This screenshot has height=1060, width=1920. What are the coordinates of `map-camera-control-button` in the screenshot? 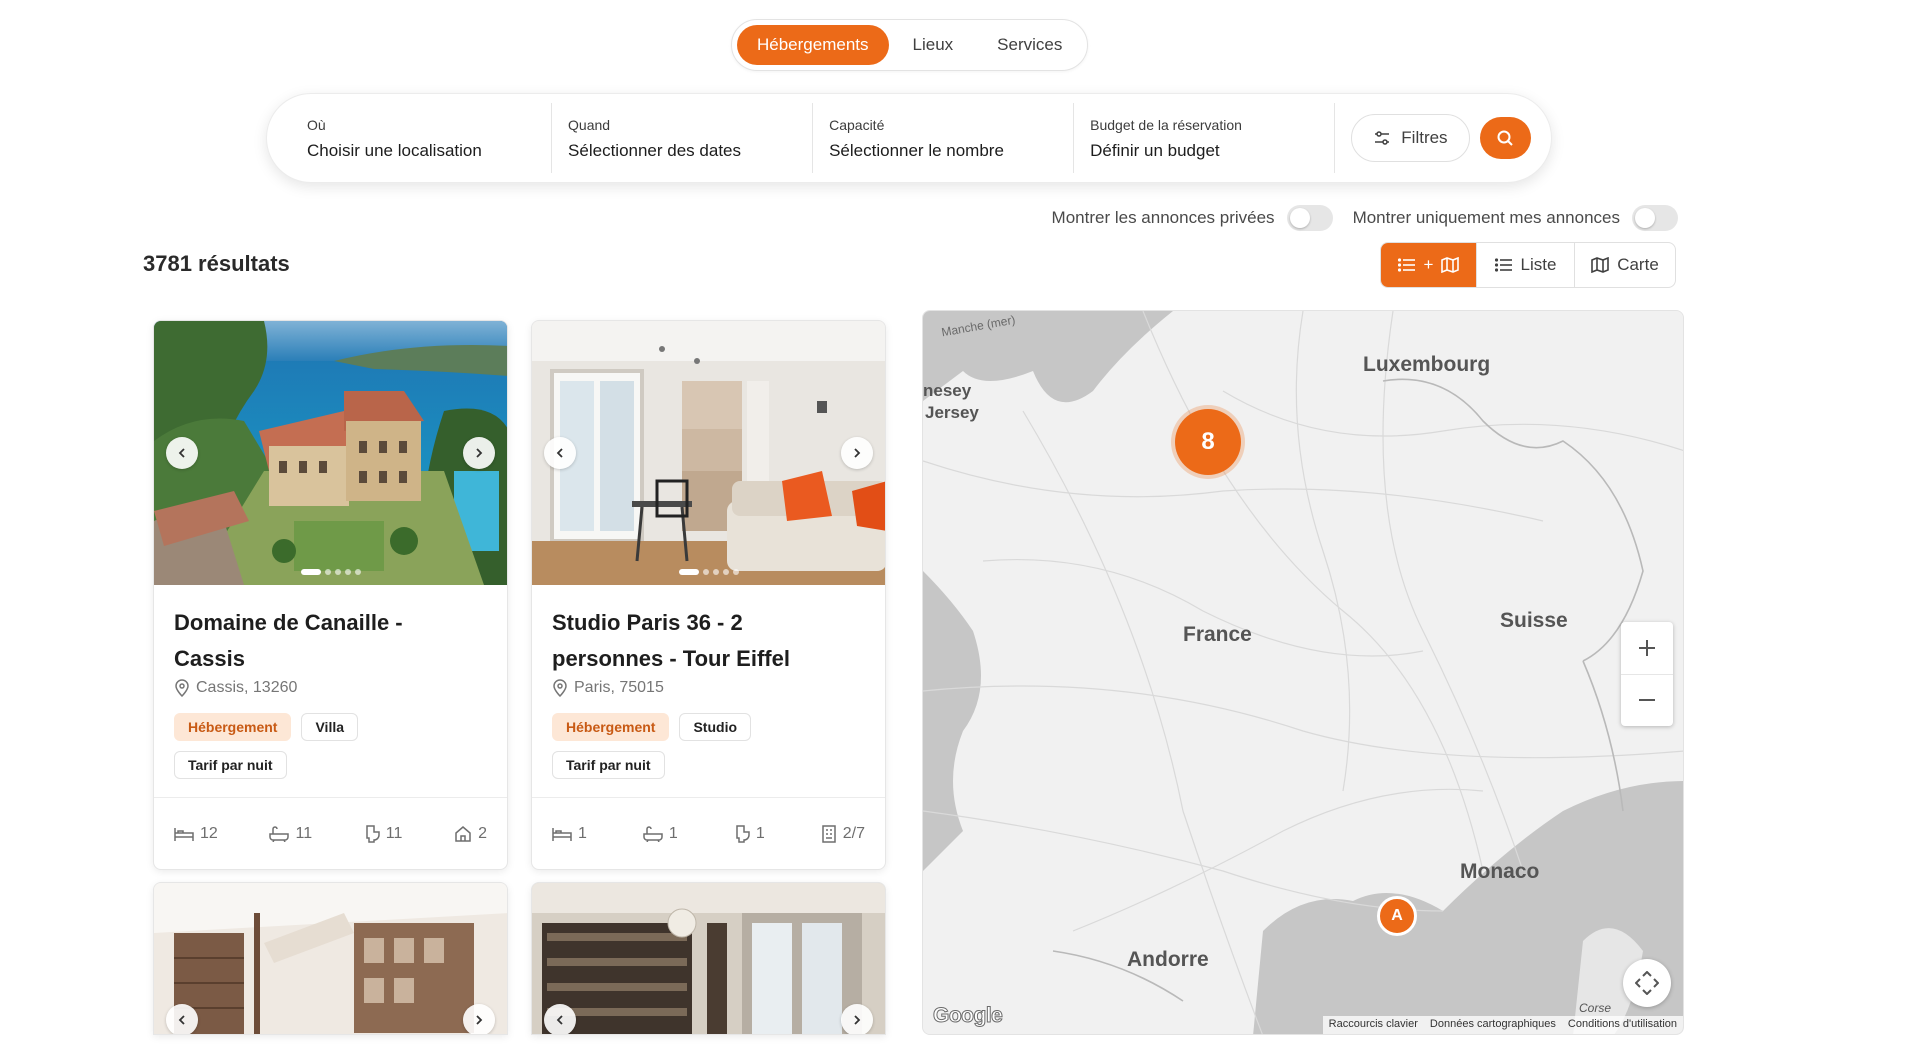 It's located at (1647, 983).